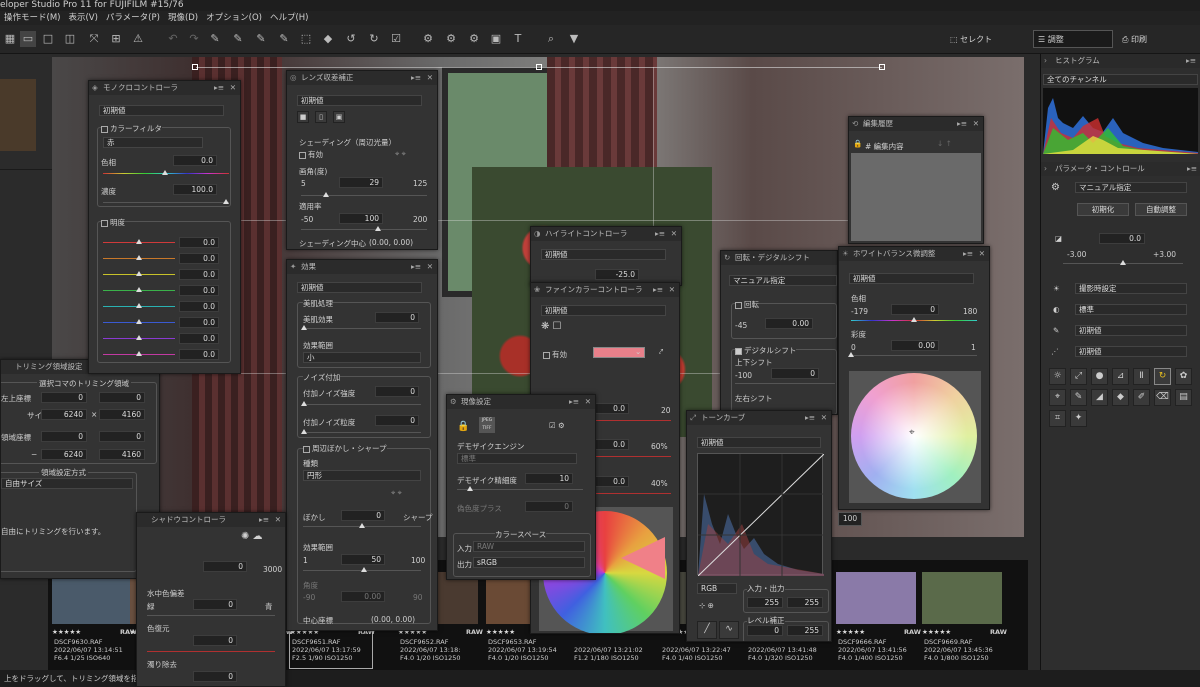 The image size is (1200, 687). Describe the element at coordinates (805, 602) in the screenshot. I see `curve-output-value: 255` at that location.